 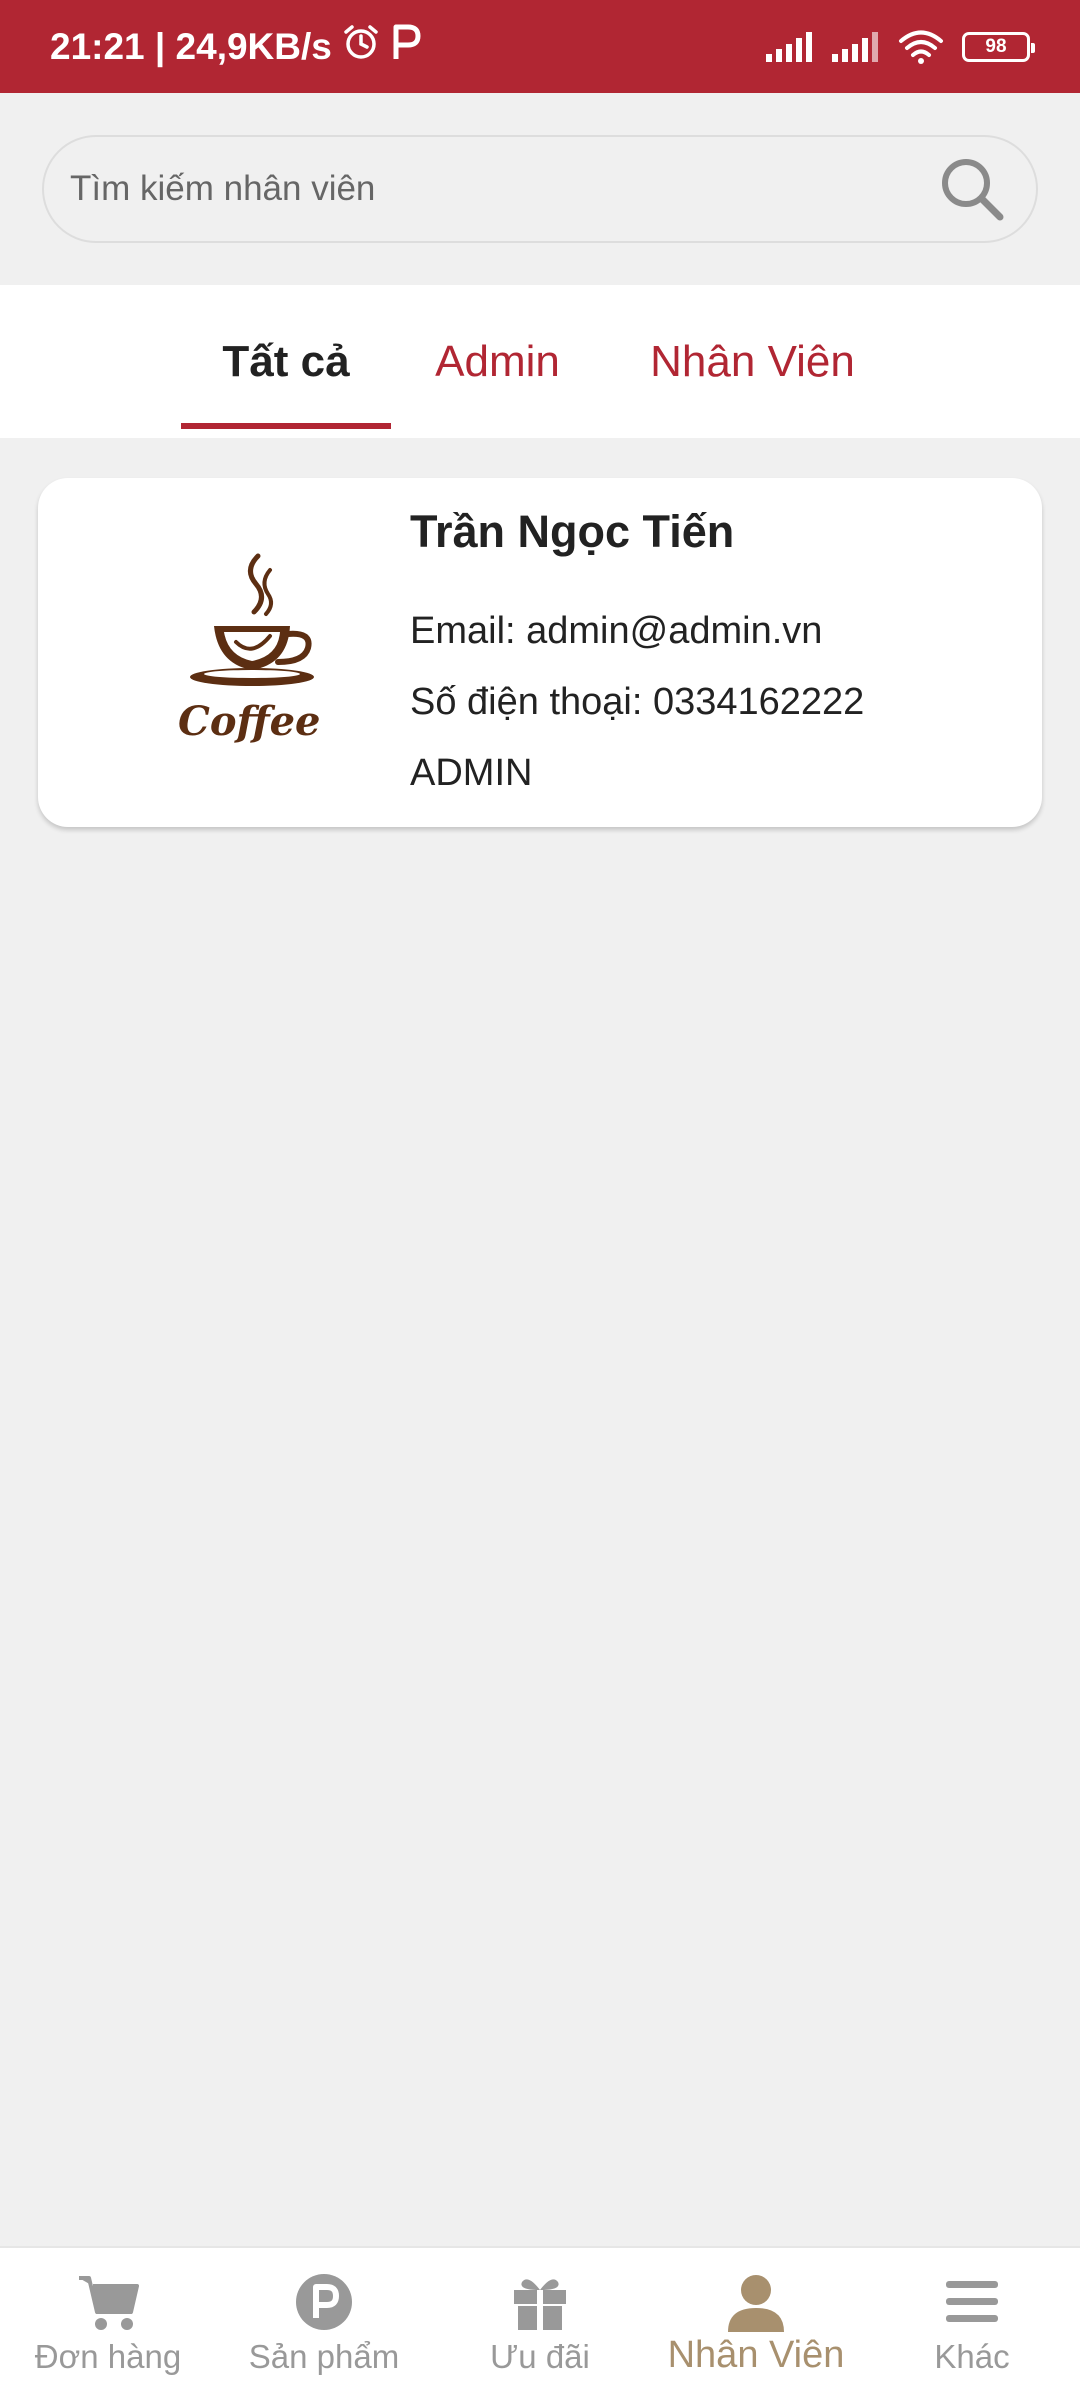 What do you see at coordinates (972, 2356) in the screenshot?
I see `nav-more-label: Khác` at bounding box center [972, 2356].